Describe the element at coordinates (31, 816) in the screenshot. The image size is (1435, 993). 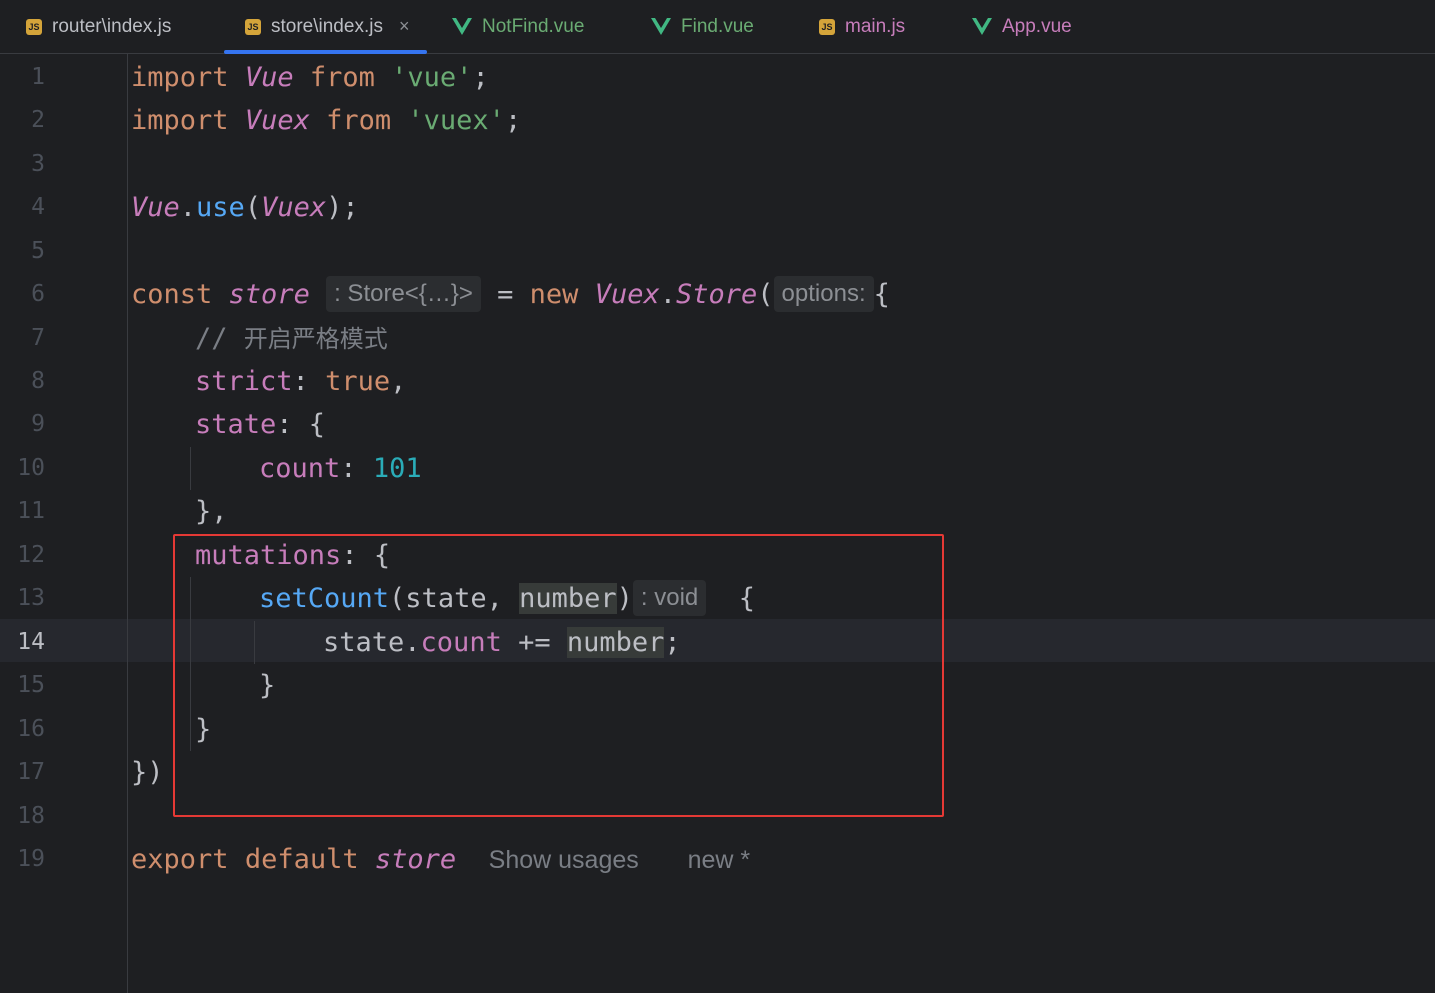
I see `line-number: 18` at that location.